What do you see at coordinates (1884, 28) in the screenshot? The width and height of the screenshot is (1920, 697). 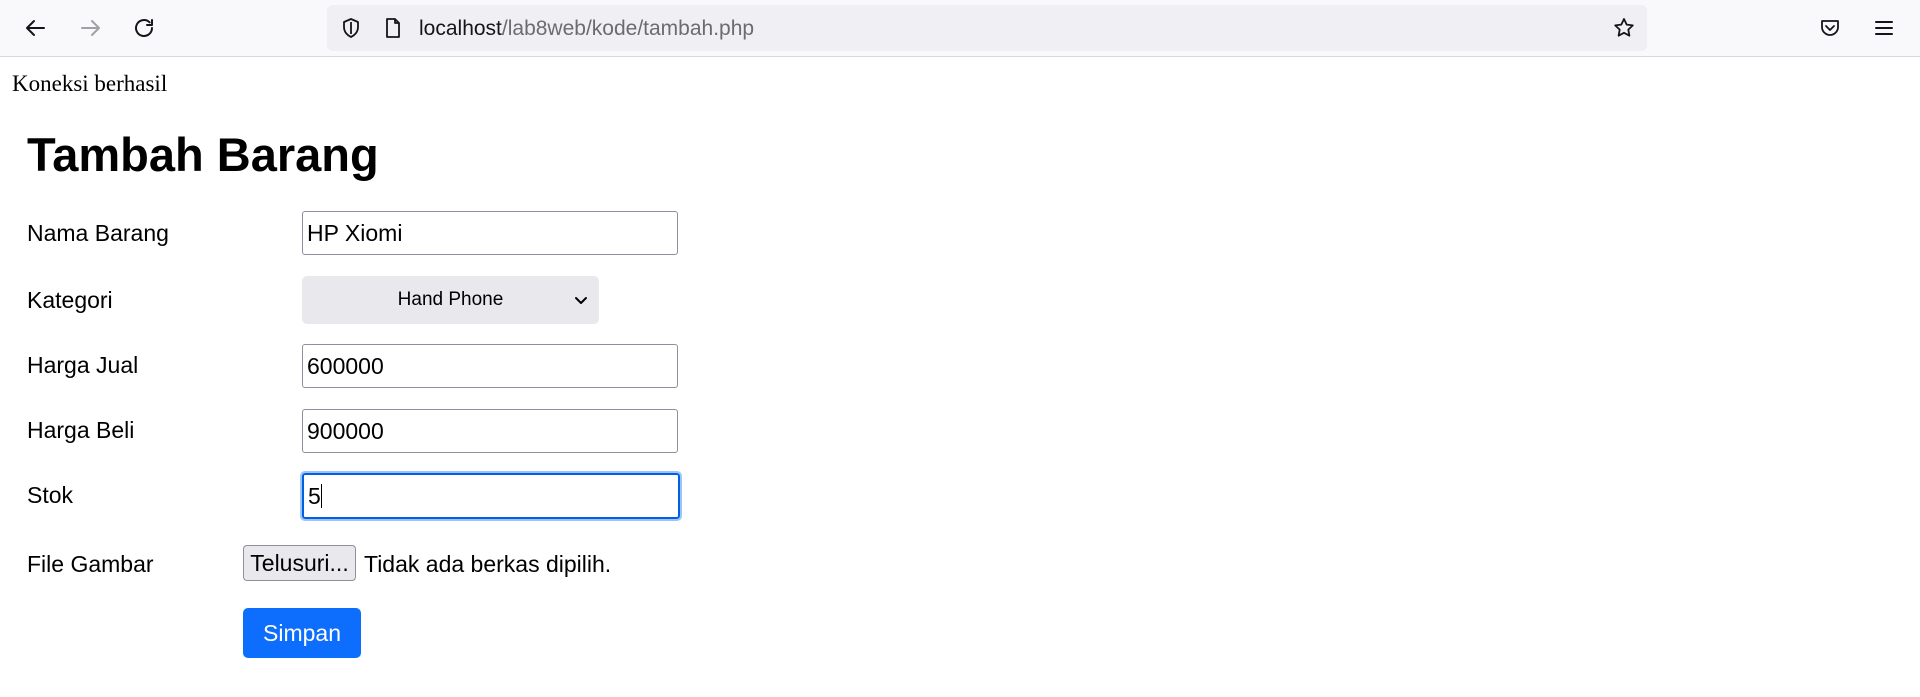 I see `menu-icon` at bounding box center [1884, 28].